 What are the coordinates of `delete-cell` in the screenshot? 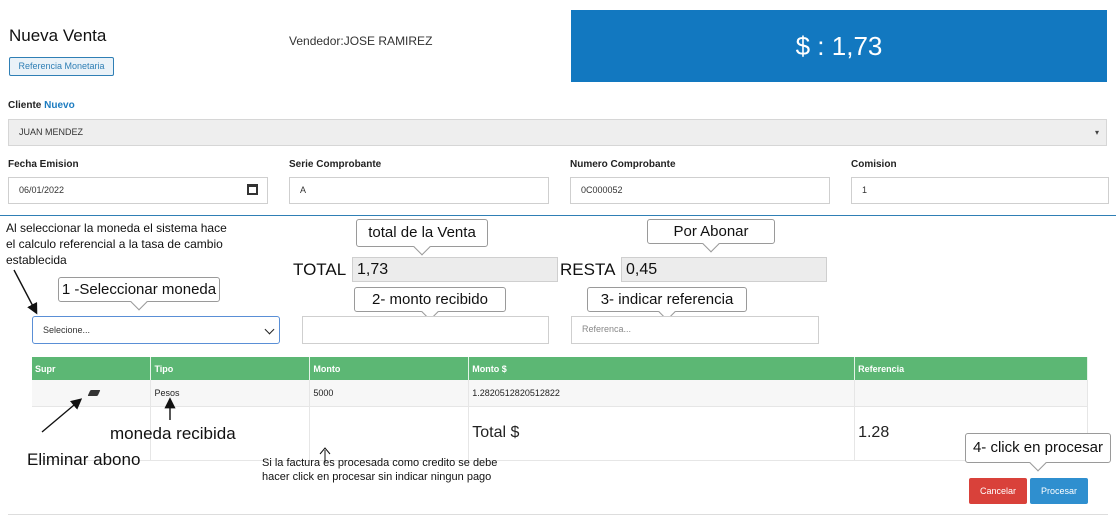 It's located at (92, 393).